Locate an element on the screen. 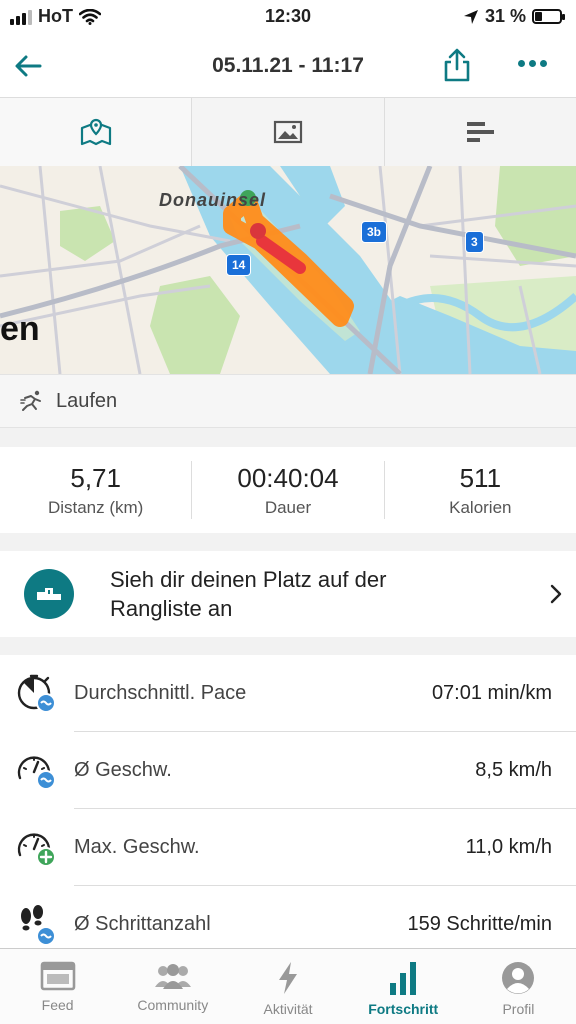 The width and height of the screenshot is (576, 1024). page-title: 05.11.21 - 11:17 is located at coordinates (288, 65).